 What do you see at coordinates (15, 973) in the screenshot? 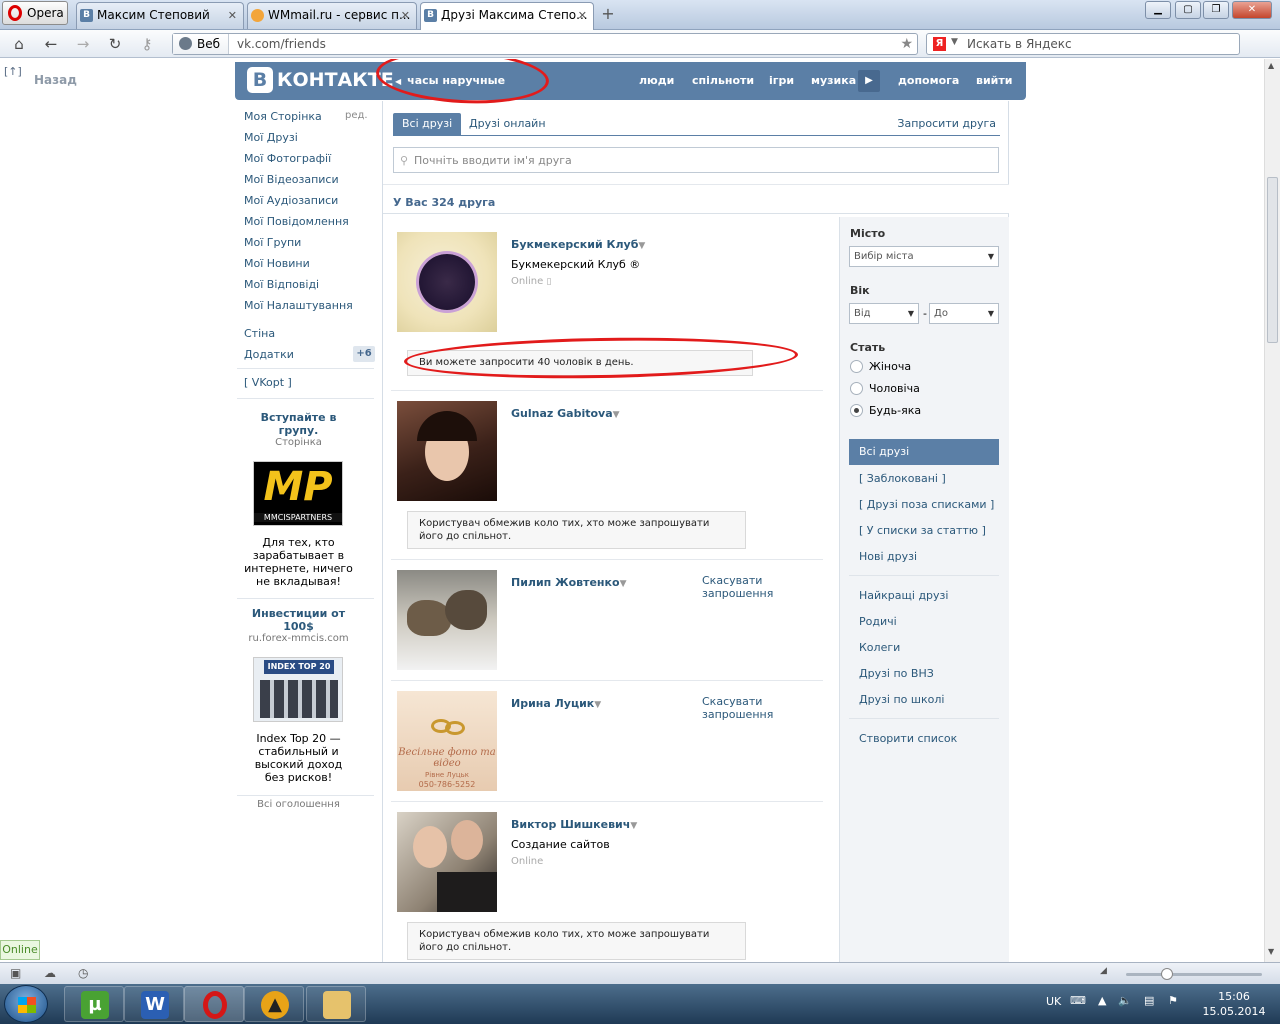
I see `panel-toggle-icon: ▣` at bounding box center [15, 973].